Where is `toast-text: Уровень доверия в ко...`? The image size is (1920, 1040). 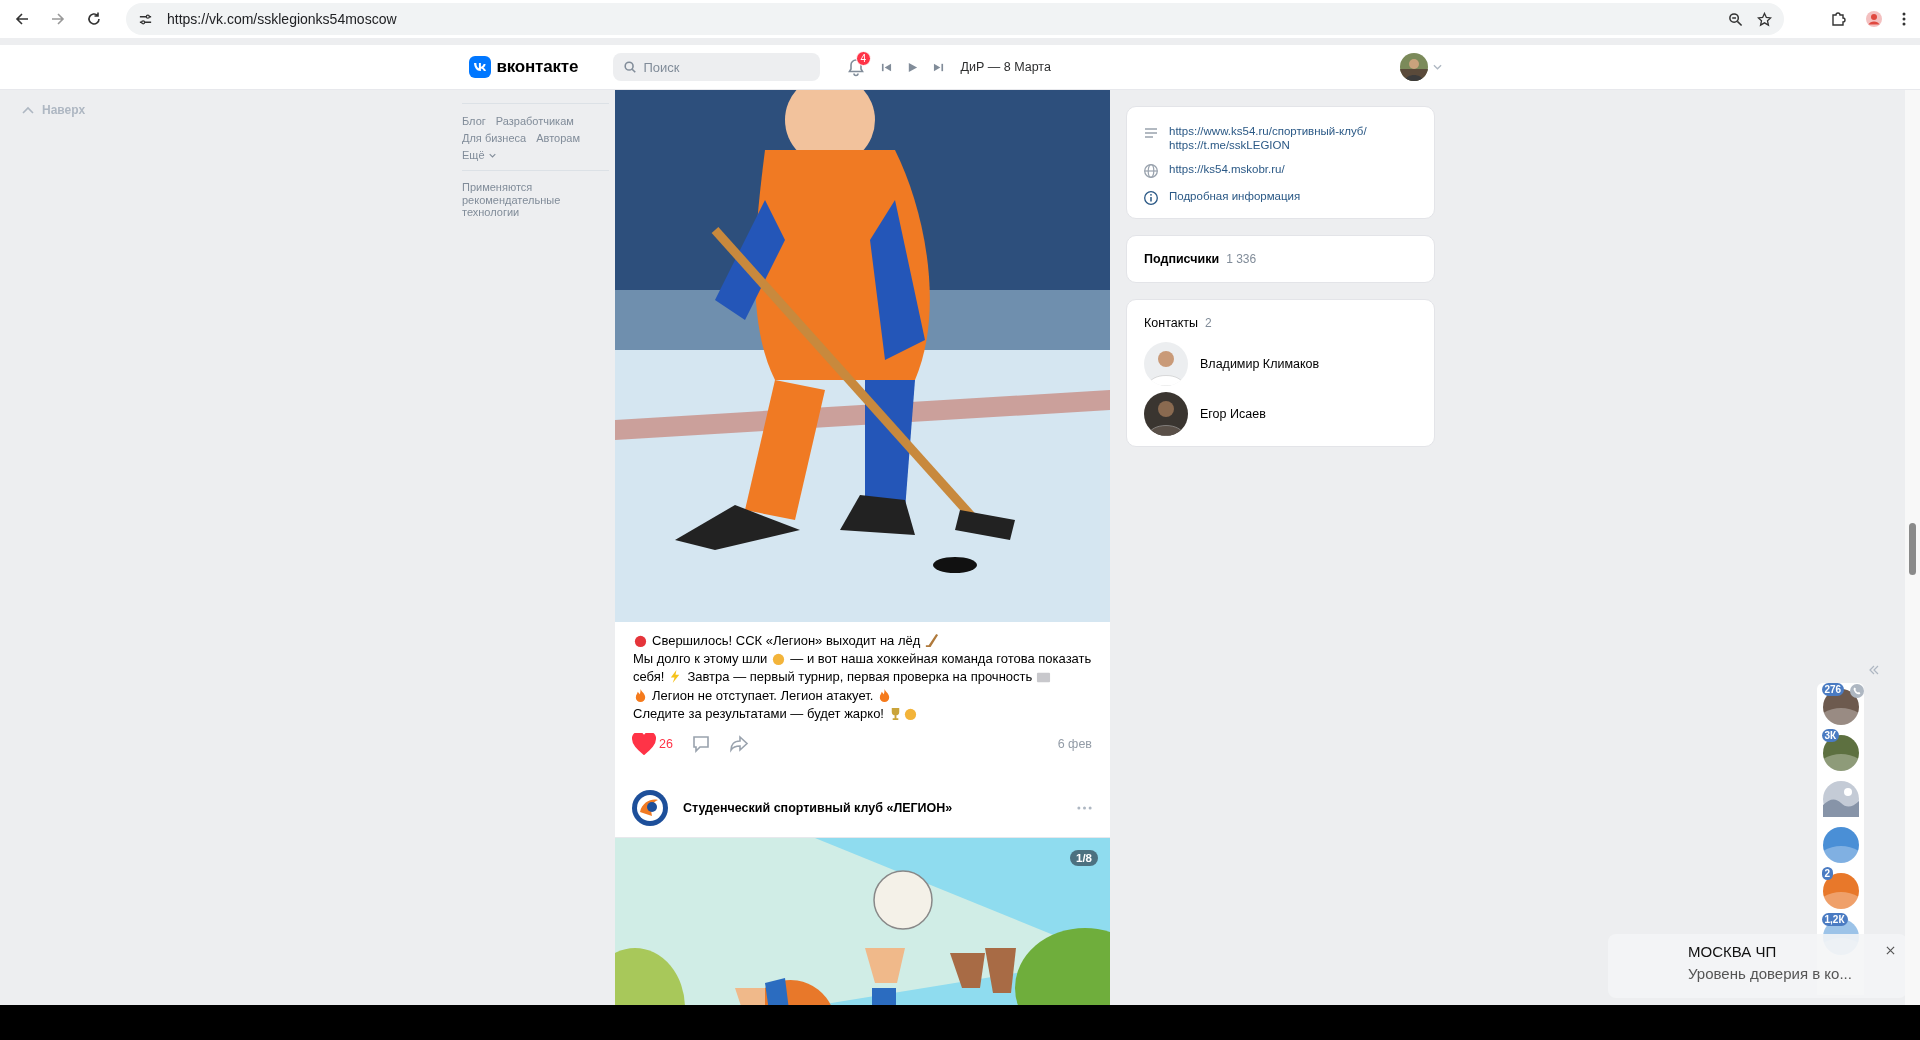
toast-text: Уровень доверия в ко... is located at coordinates (1770, 973).